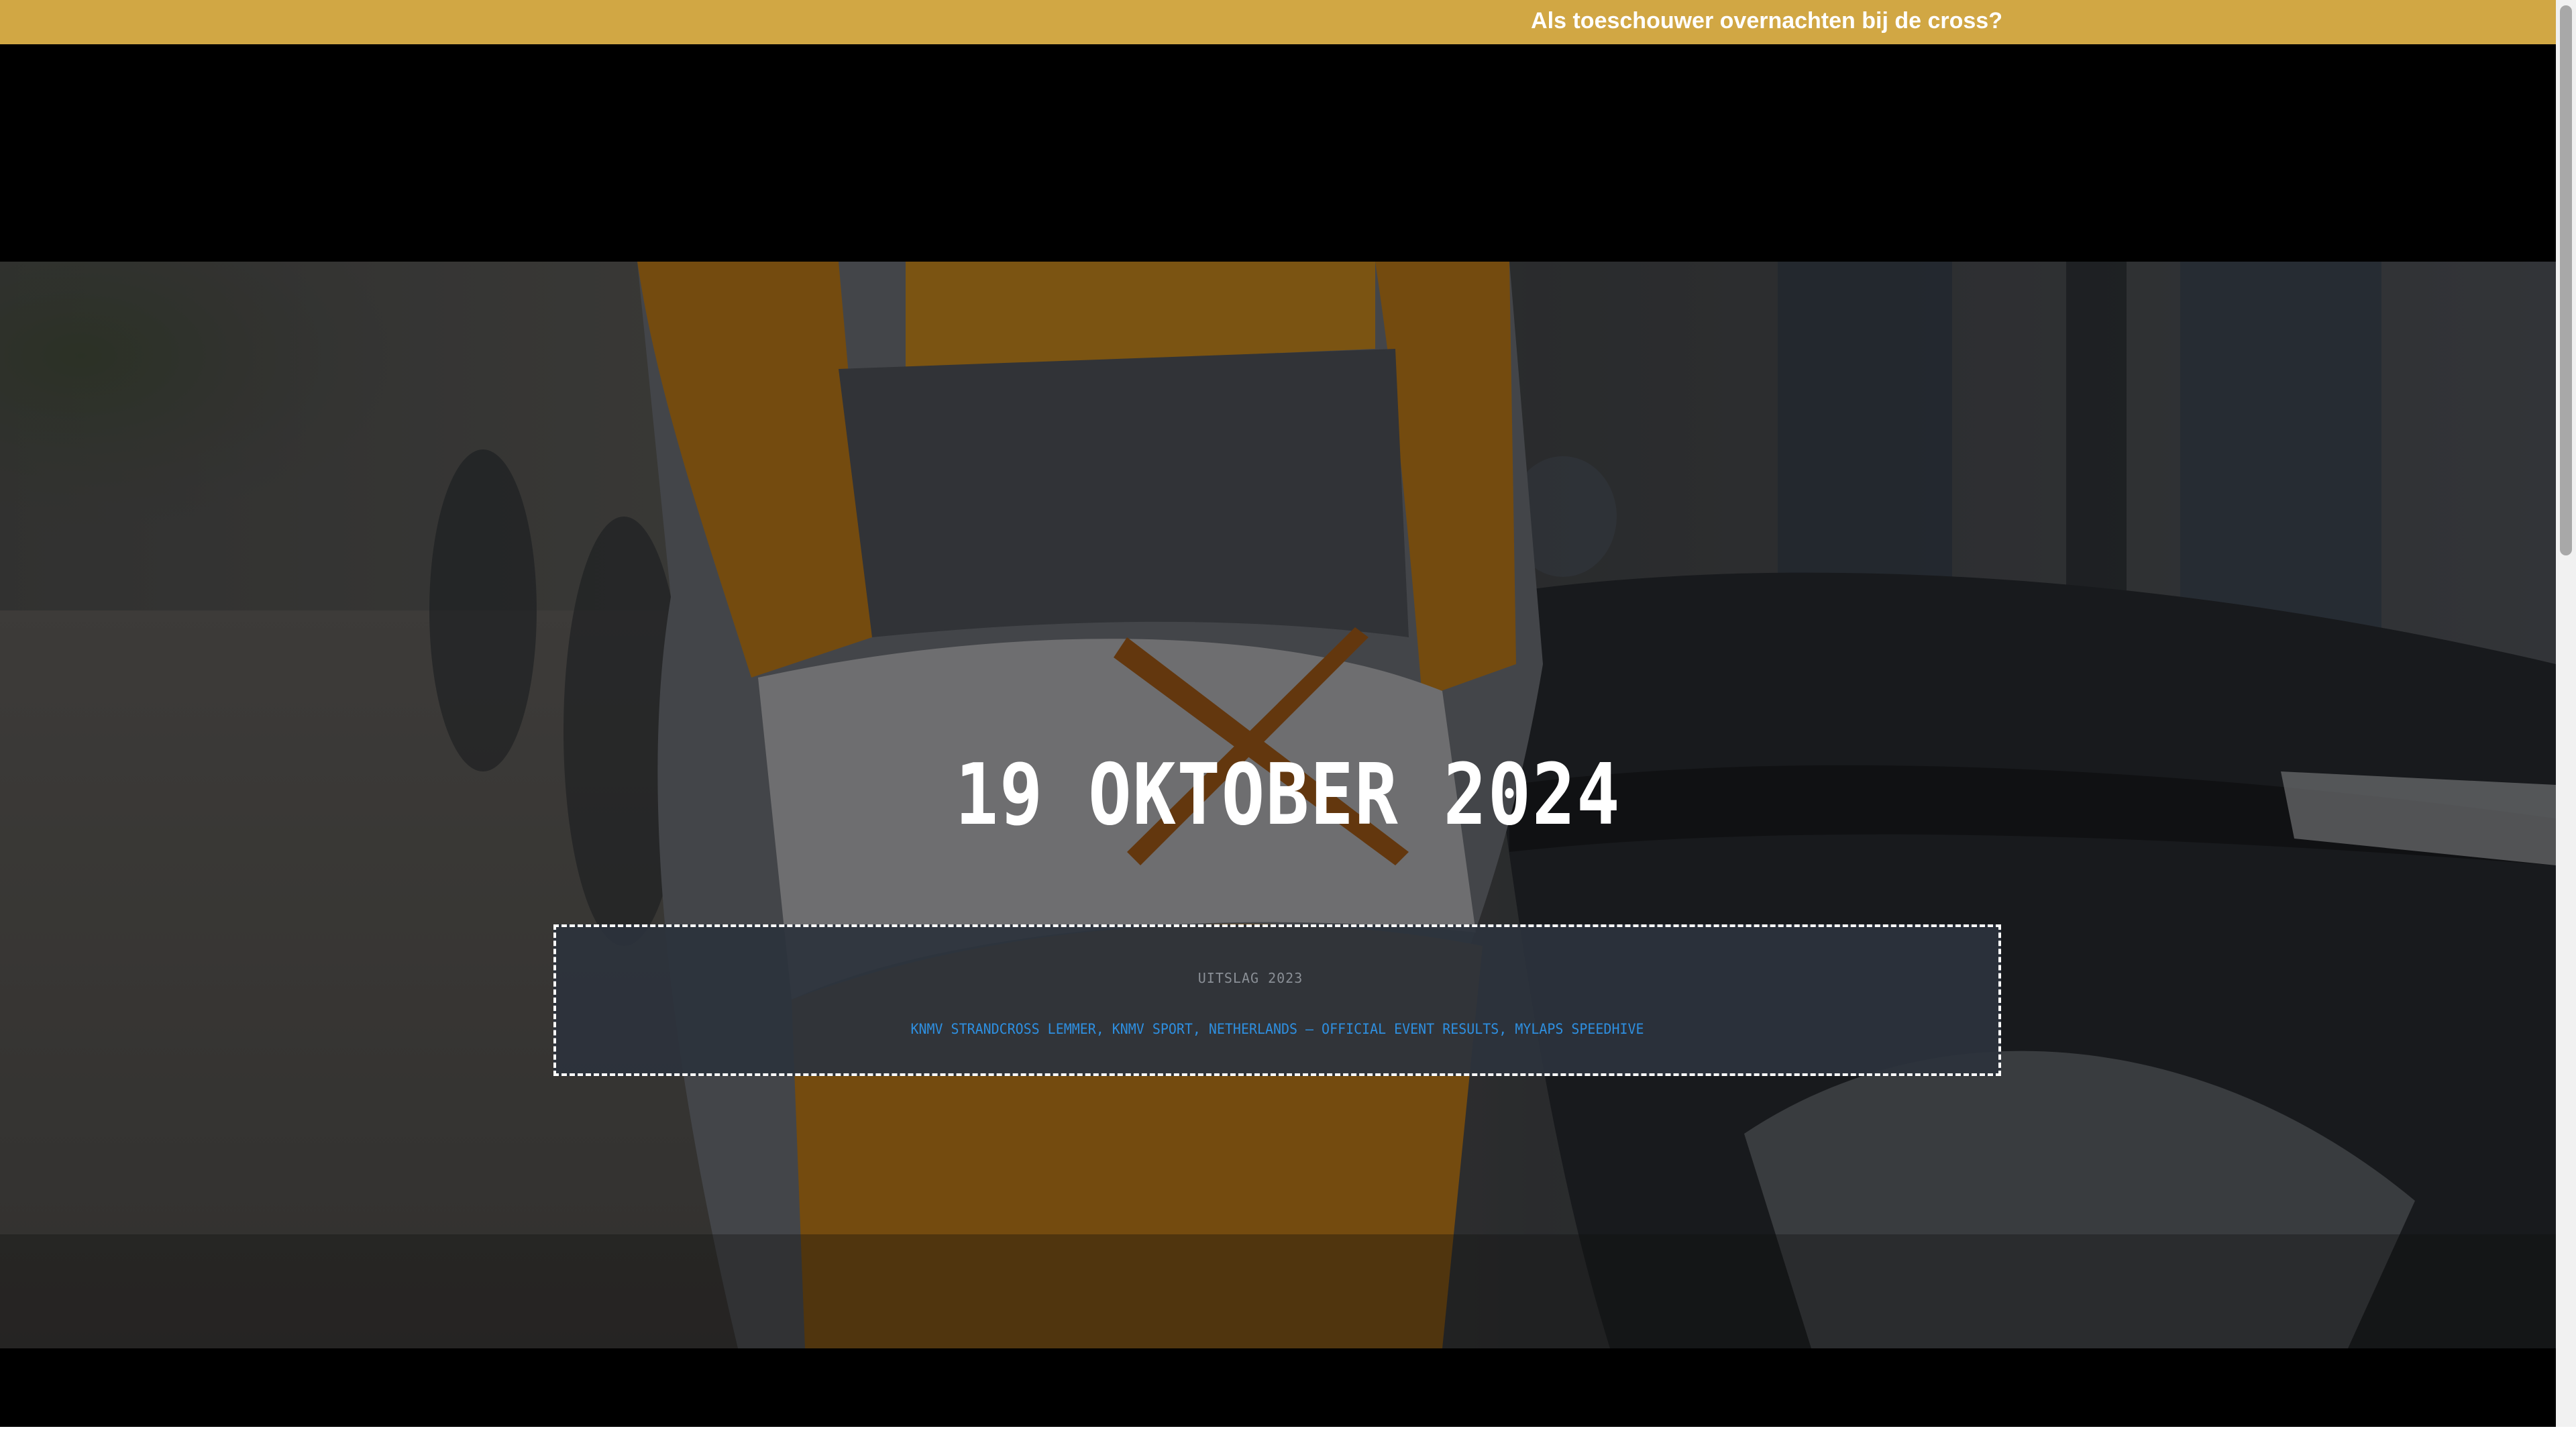  Describe the element at coordinates (1250, 978) in the screenshot. I see `results-heading: UITSLAG 2023` at that location.